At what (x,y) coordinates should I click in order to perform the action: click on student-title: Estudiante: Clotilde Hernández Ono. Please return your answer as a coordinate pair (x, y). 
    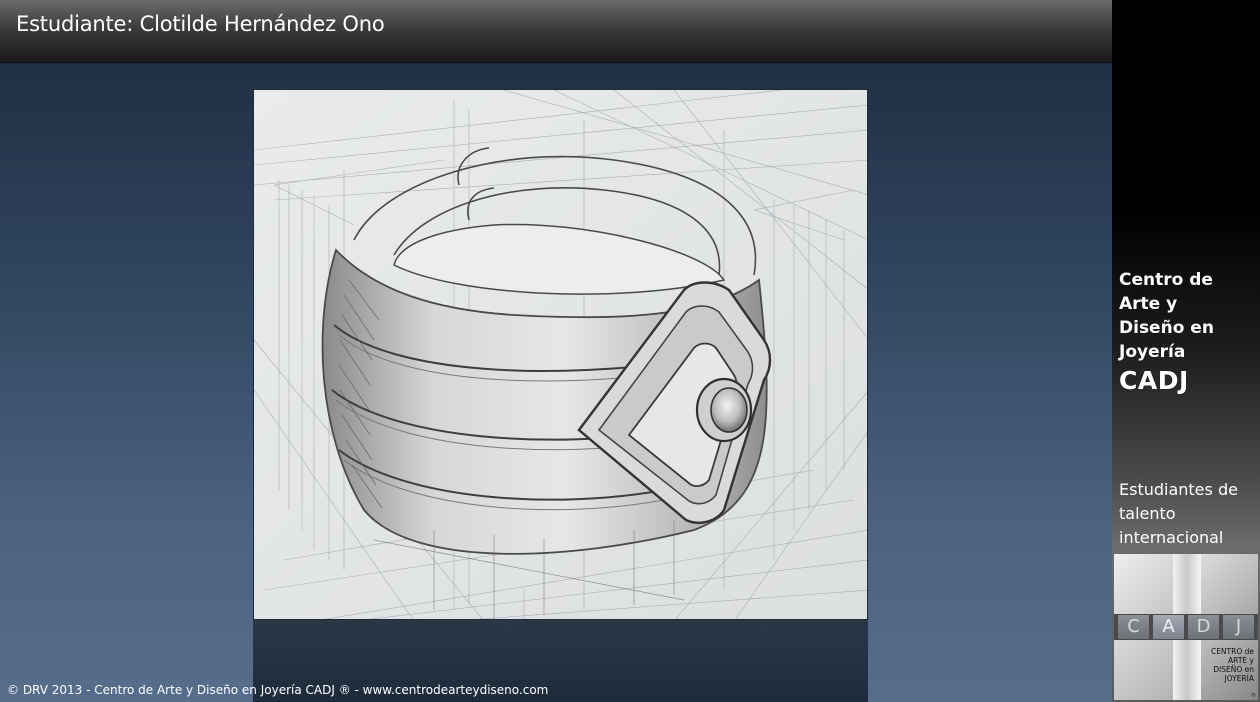
    Looking at the image, I should click on (200, 24).